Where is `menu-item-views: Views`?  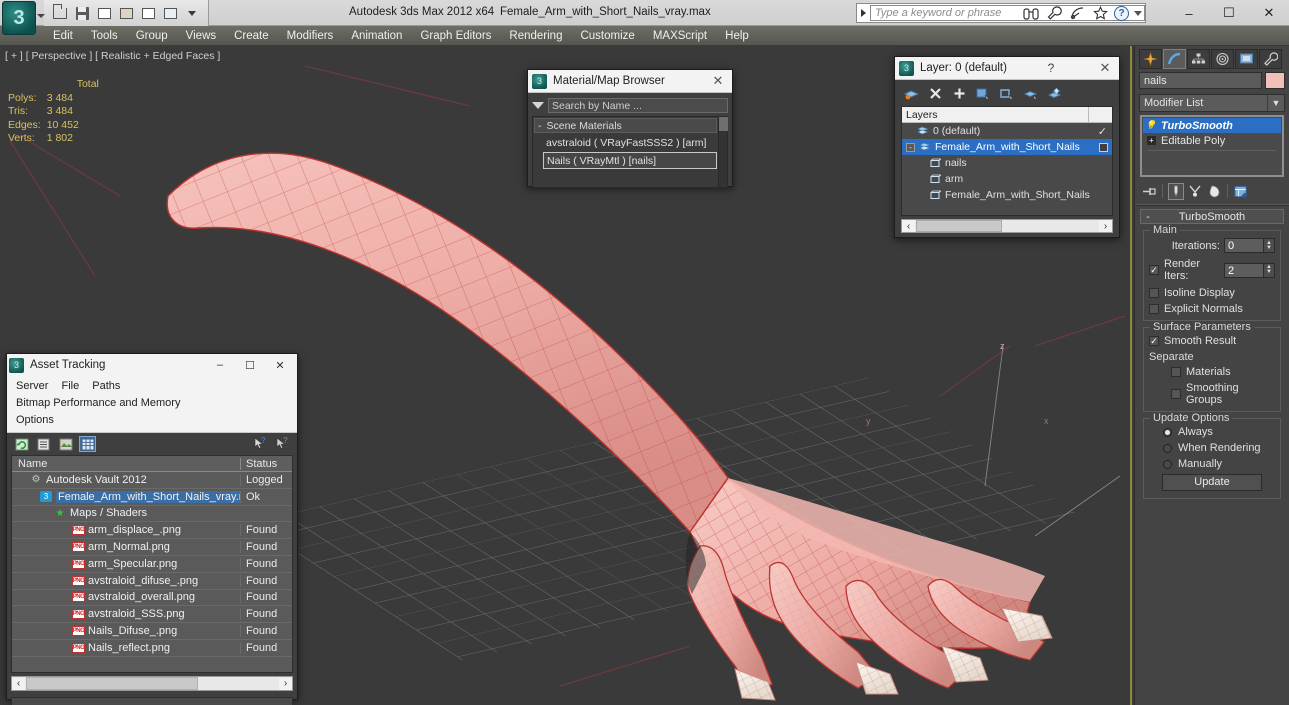 menu-item-views: Views is located at coordinates (201, 36).